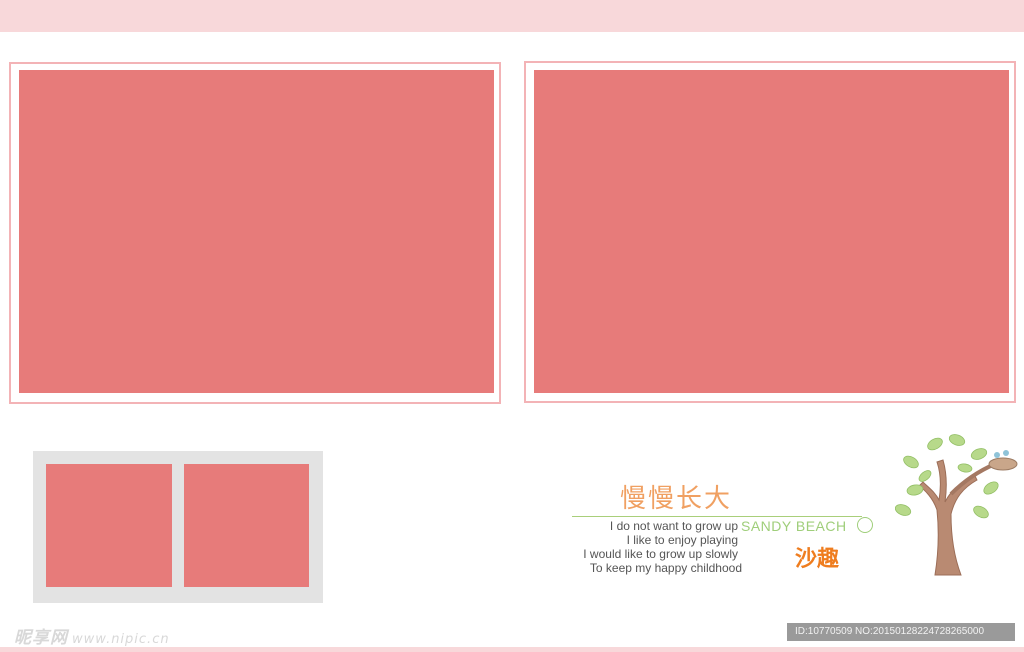 Image resolution: width=1024 pixels, height=652 pixels. I want to click on poem-line-3: I would like to grow up slowly, so click(660, 554).